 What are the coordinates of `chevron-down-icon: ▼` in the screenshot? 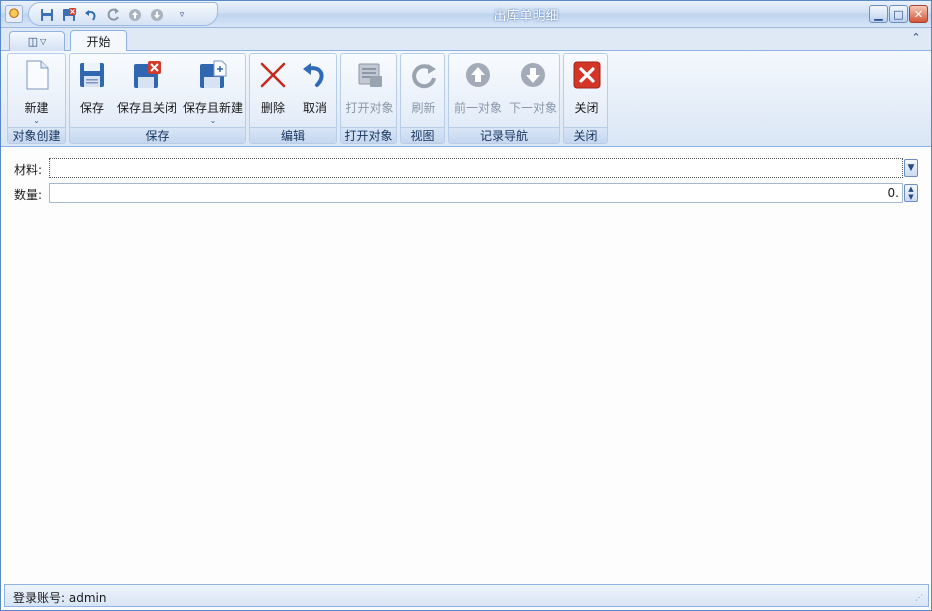 It's located at (911, 168).